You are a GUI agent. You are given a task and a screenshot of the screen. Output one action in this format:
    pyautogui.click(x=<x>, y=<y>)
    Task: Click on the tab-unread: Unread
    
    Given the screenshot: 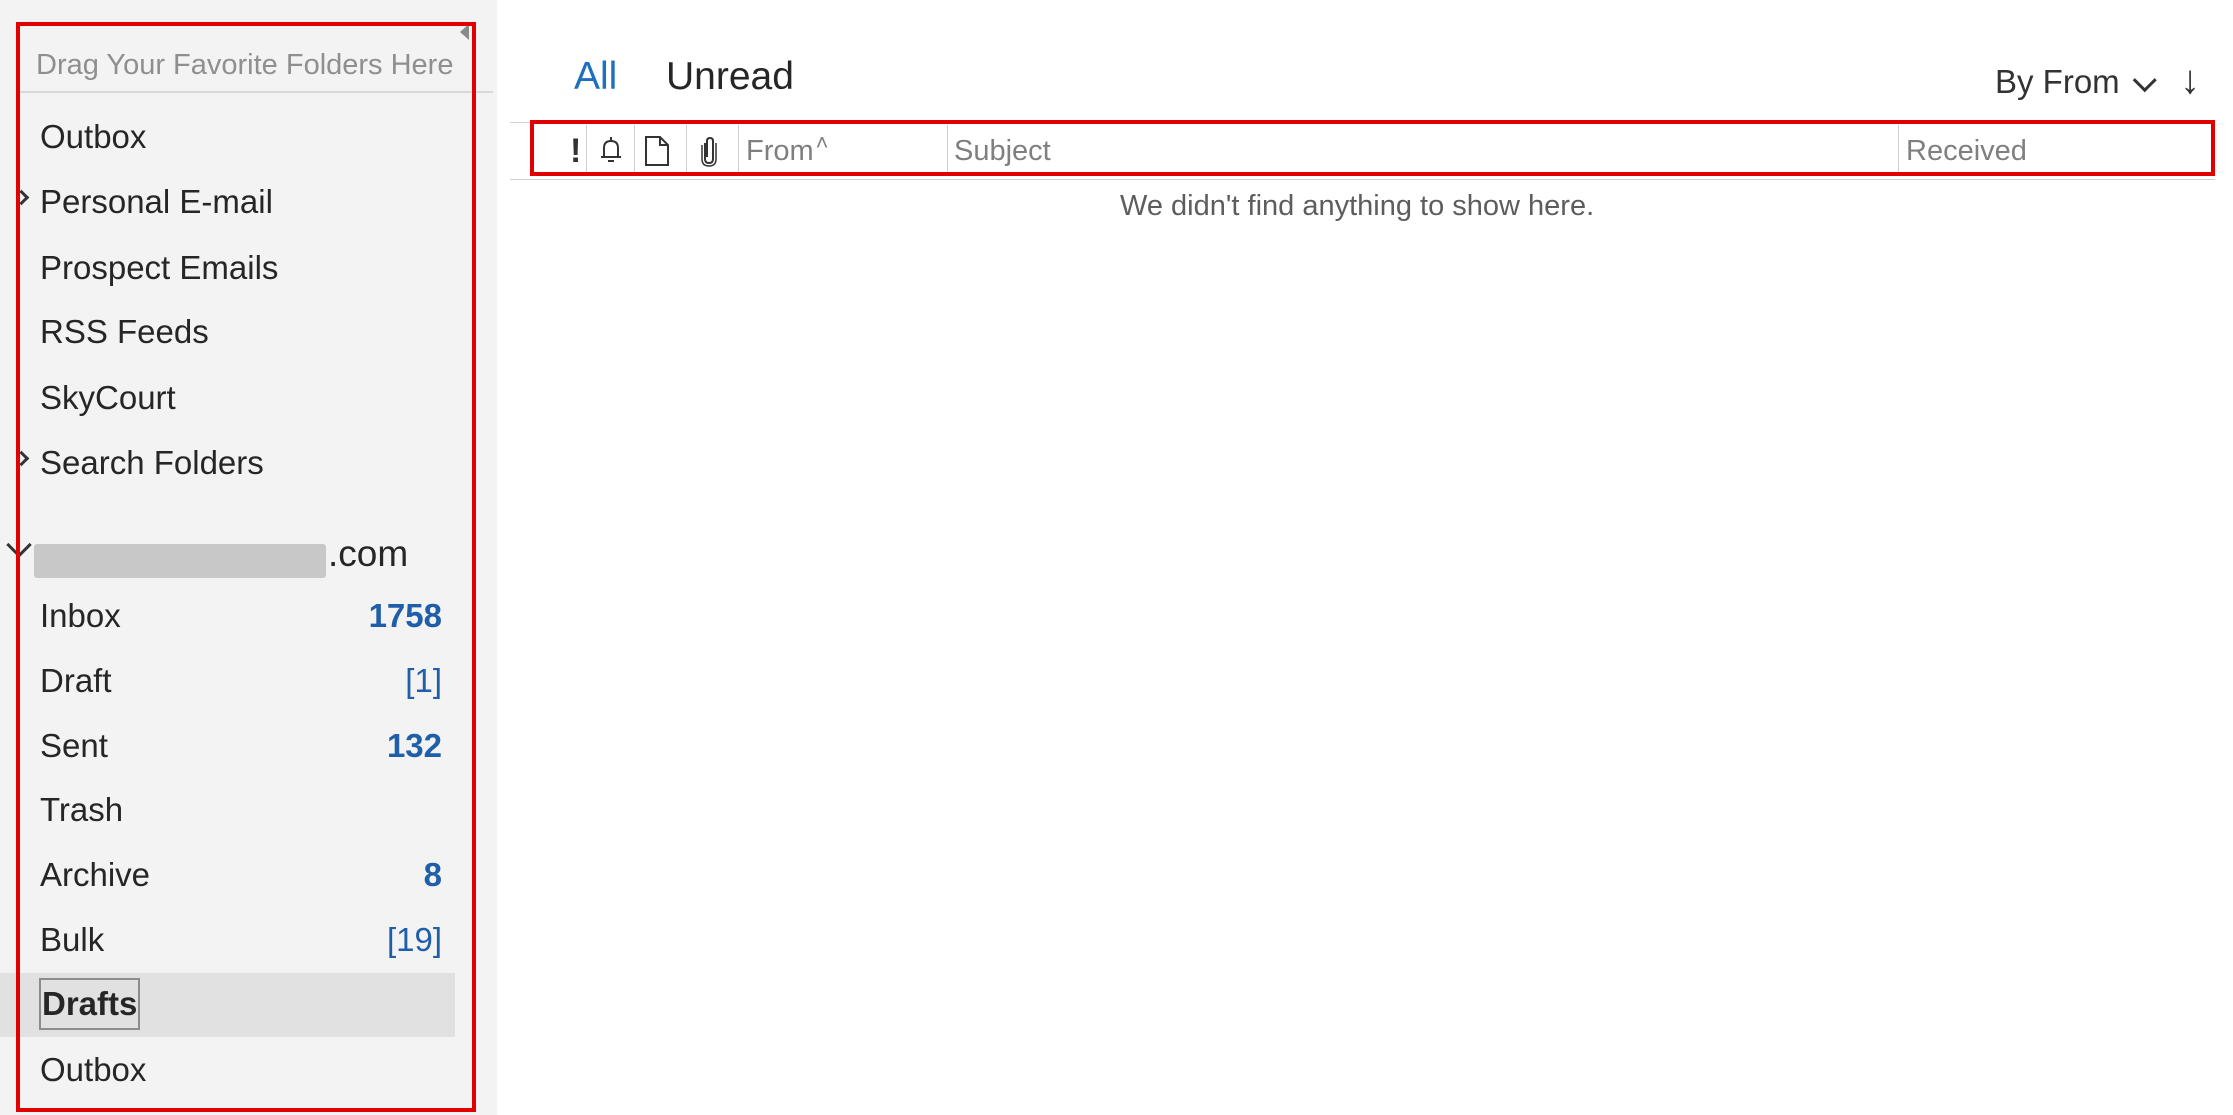 What is the action you would take?
    pyautogui.click(x=730, y=77)
    